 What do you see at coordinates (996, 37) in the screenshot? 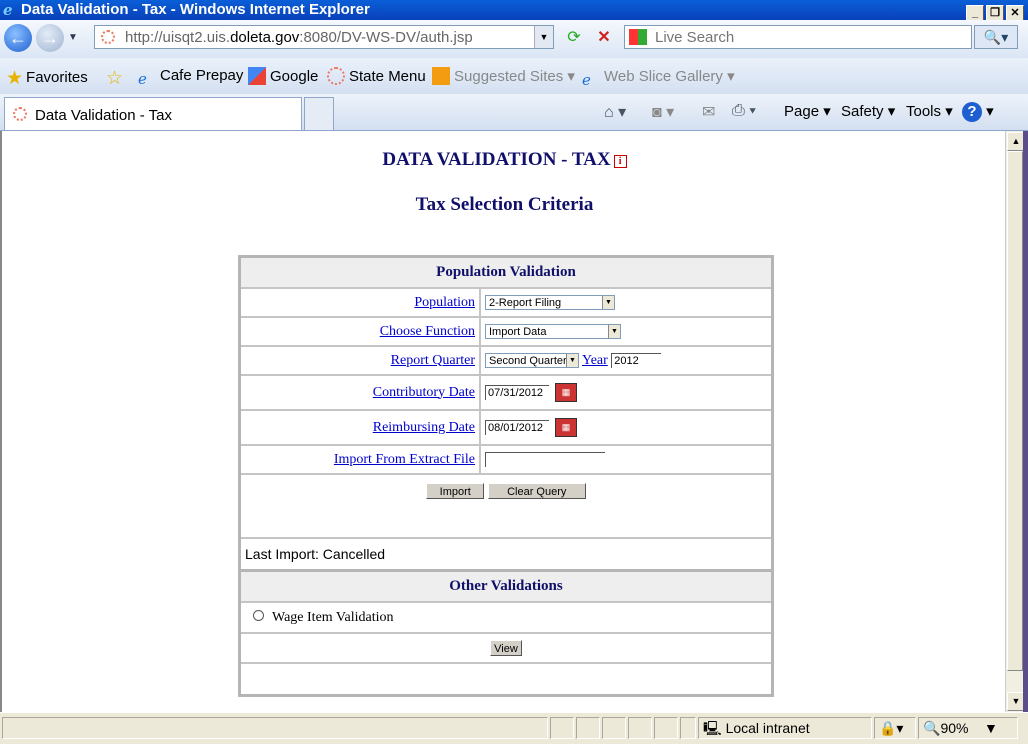
I see `search-button: 🔍▾` at bounding box center [996, 37].